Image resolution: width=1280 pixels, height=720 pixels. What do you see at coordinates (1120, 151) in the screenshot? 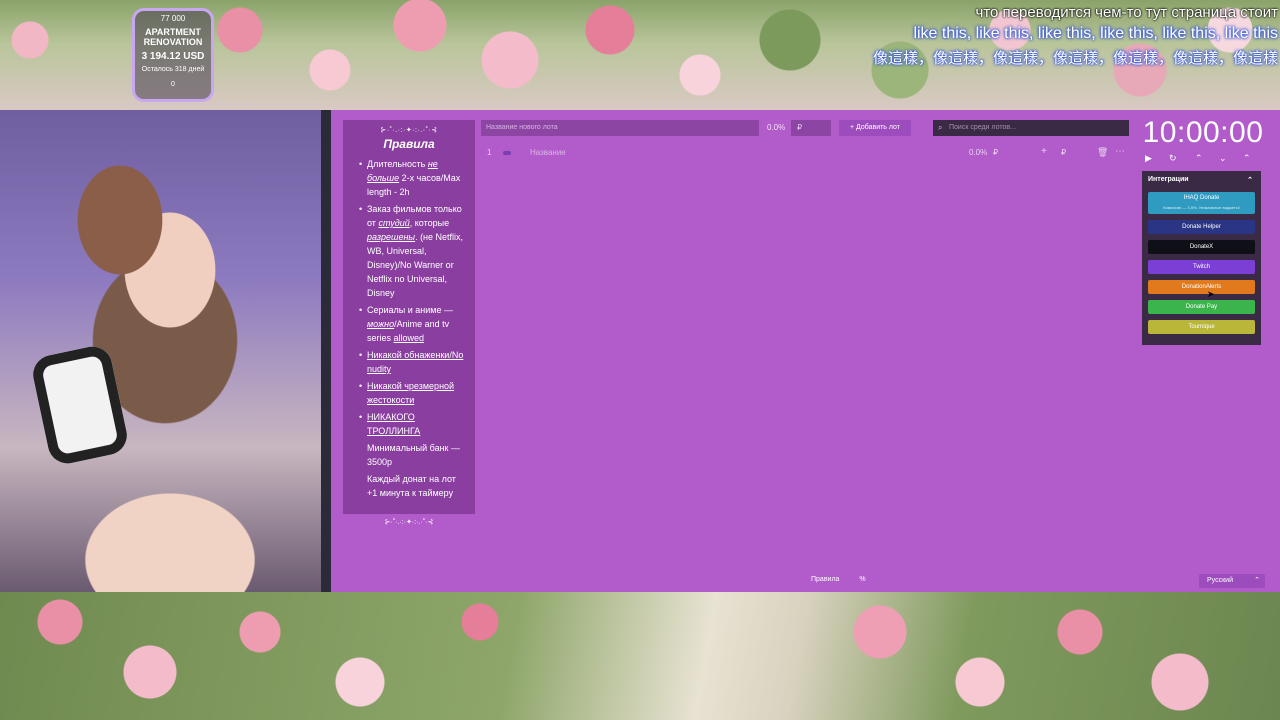
I see `more-options-icon: ⋯` at bounding box center [1120, 151].